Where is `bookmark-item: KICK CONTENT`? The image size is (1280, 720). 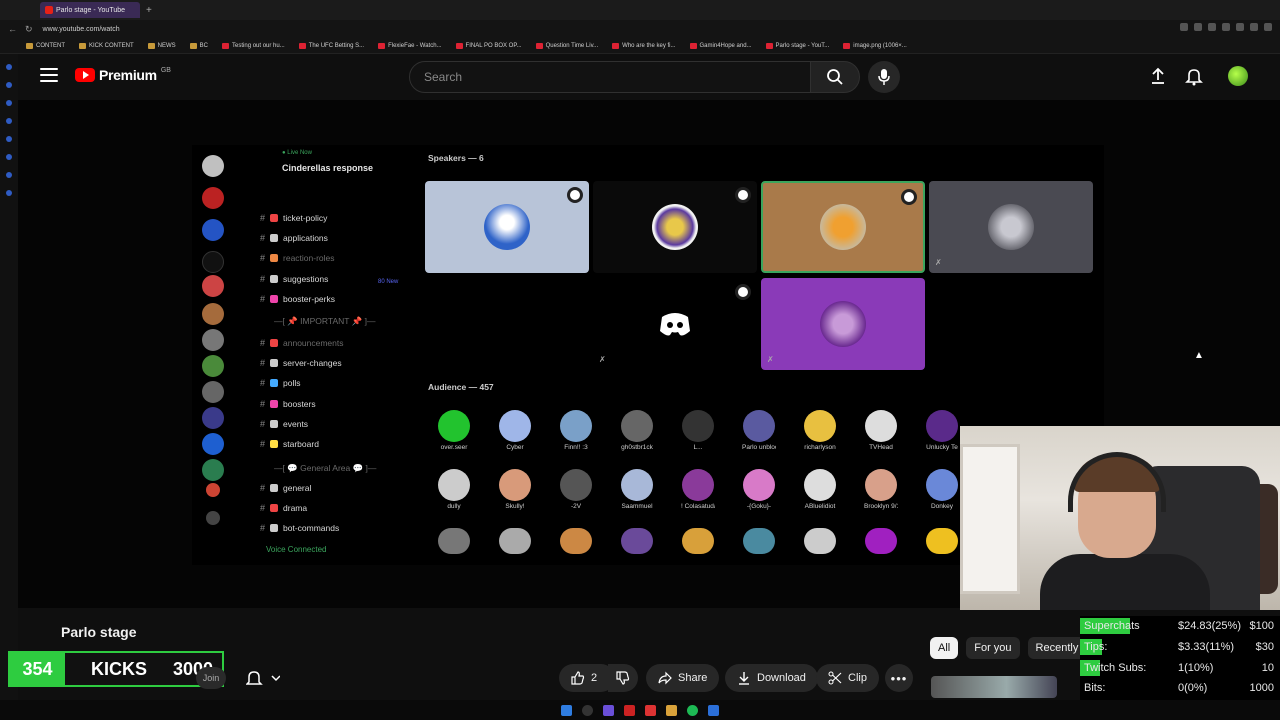 bookmark-item: KICK CONTENT is located at coordinates (106, 45).